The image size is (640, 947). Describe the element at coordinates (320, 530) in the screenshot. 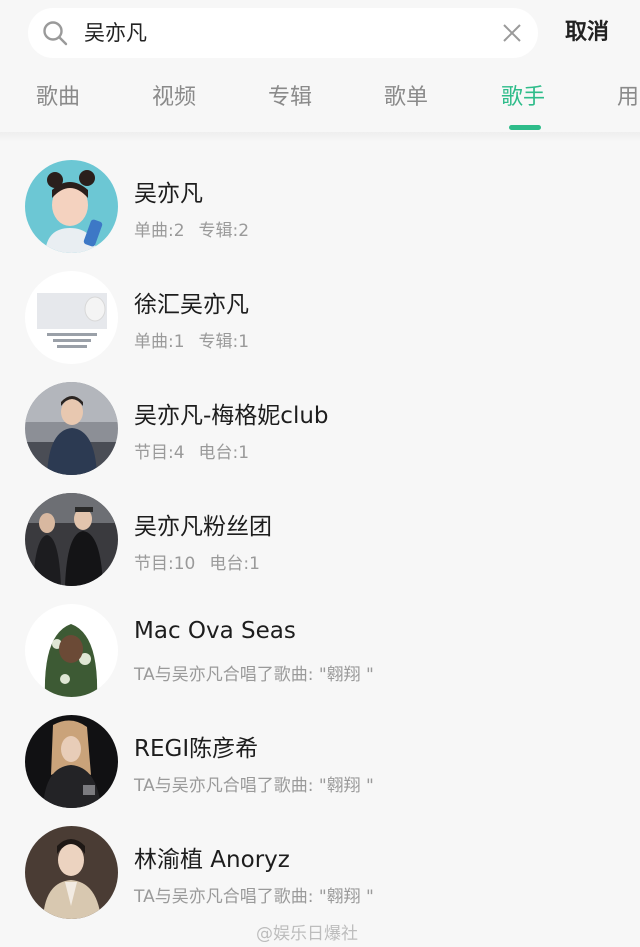

I see `list-item: 吴亦凡粉丝团 节目:10 电台:1` at that location.